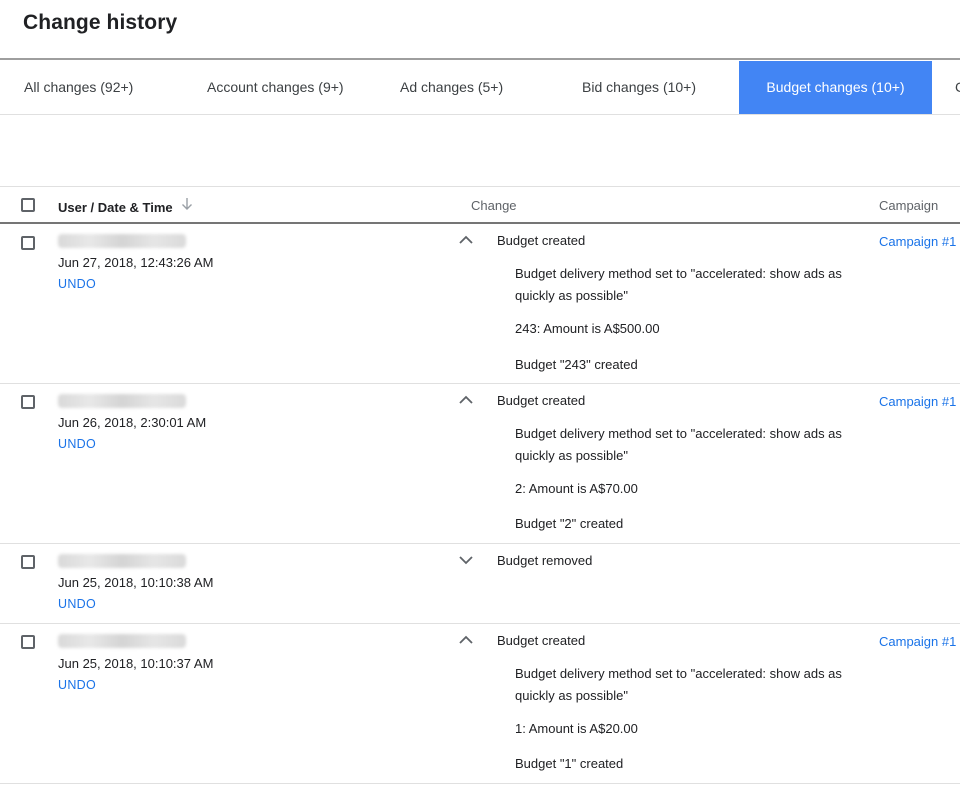 The height and width of the screenshot is (788, 960). What do you see at coordinates (28, 205) in the screenshot?
I see `select-all-checkbox` at bounding box center [28, 205].